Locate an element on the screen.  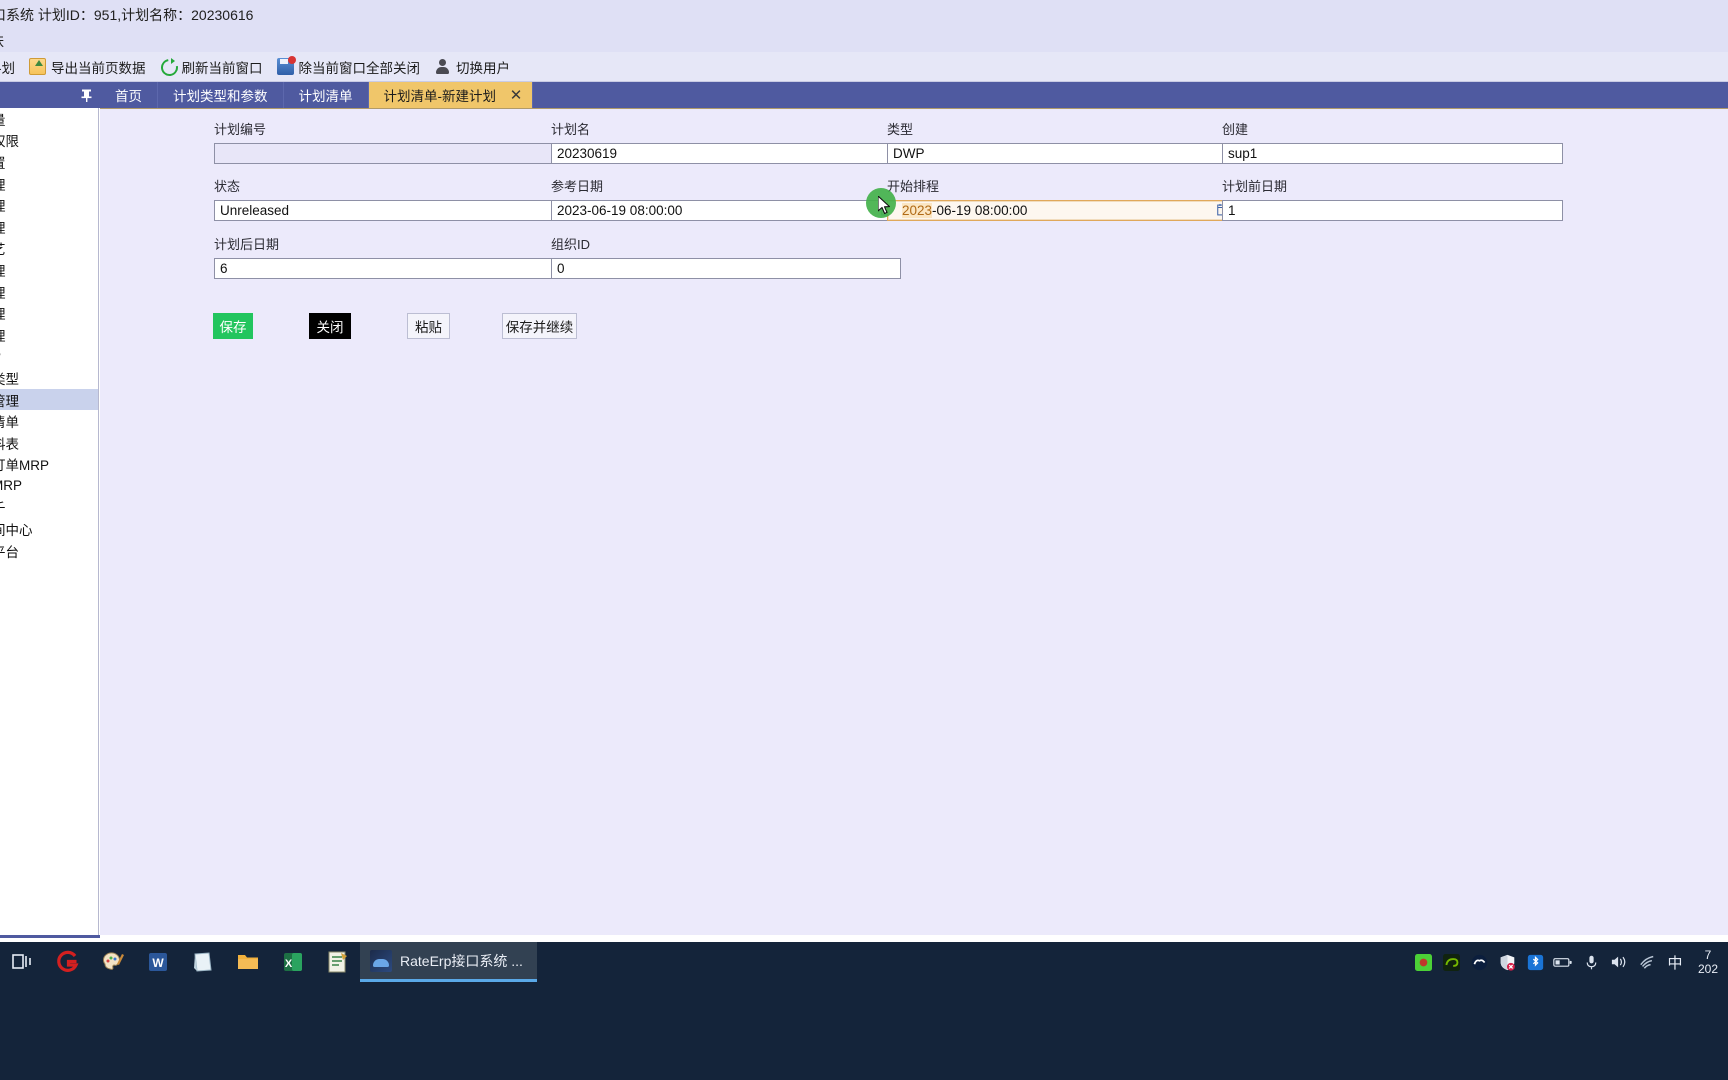
sidebar-item-label: MRP is located at coordinates (11, 486).